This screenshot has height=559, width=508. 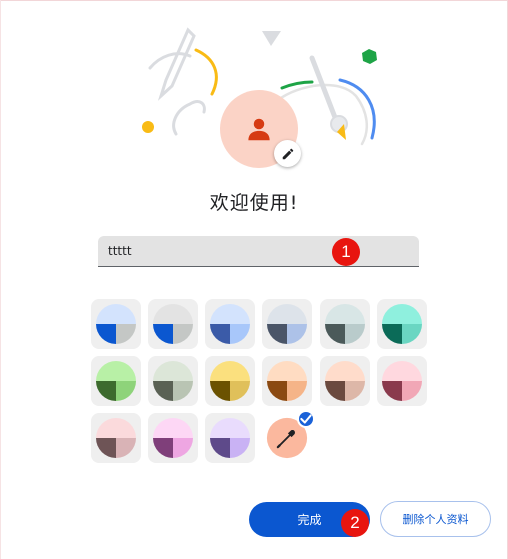 I want to click on selected-check-icon, so click(x=306, y=419).